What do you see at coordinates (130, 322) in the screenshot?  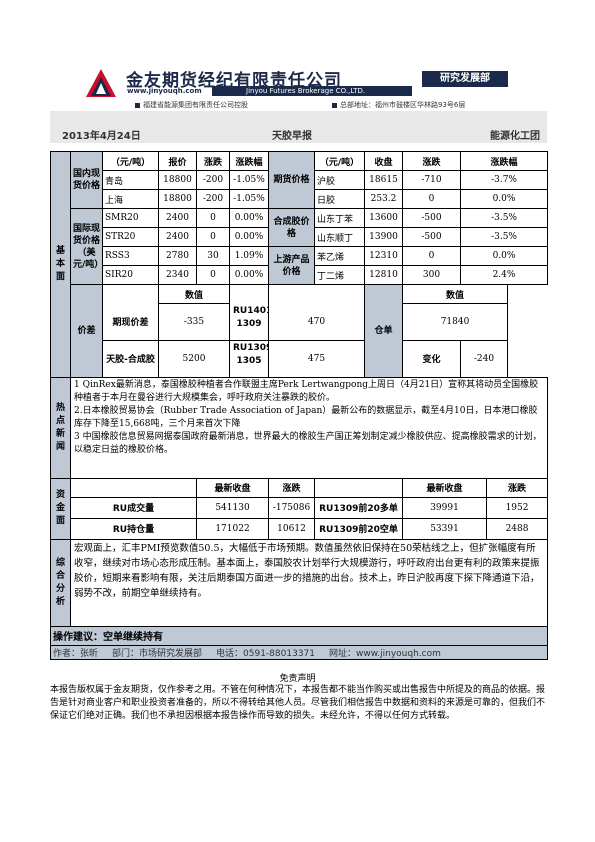 I see `spread-name: 期现价差` at bounding box center [130, 322].